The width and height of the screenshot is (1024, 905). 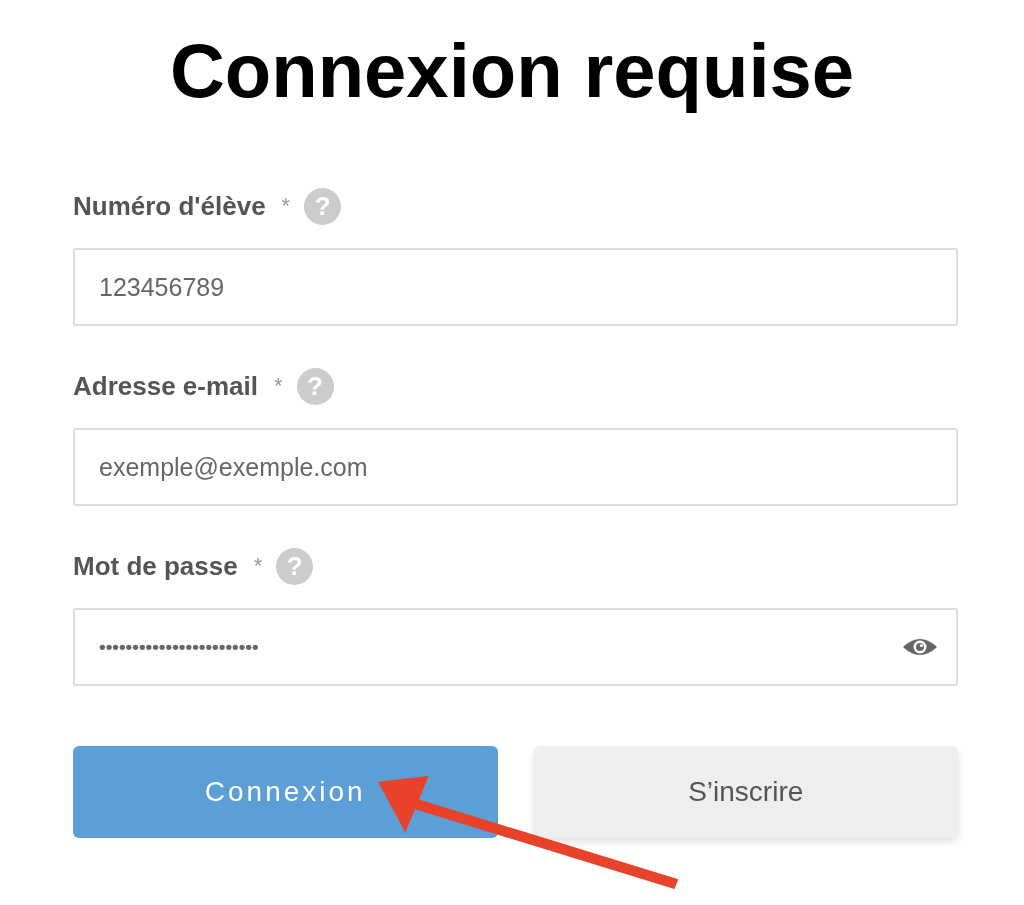 I want to click on field-label: Numéro d'élève, so click(x=169, y=206).